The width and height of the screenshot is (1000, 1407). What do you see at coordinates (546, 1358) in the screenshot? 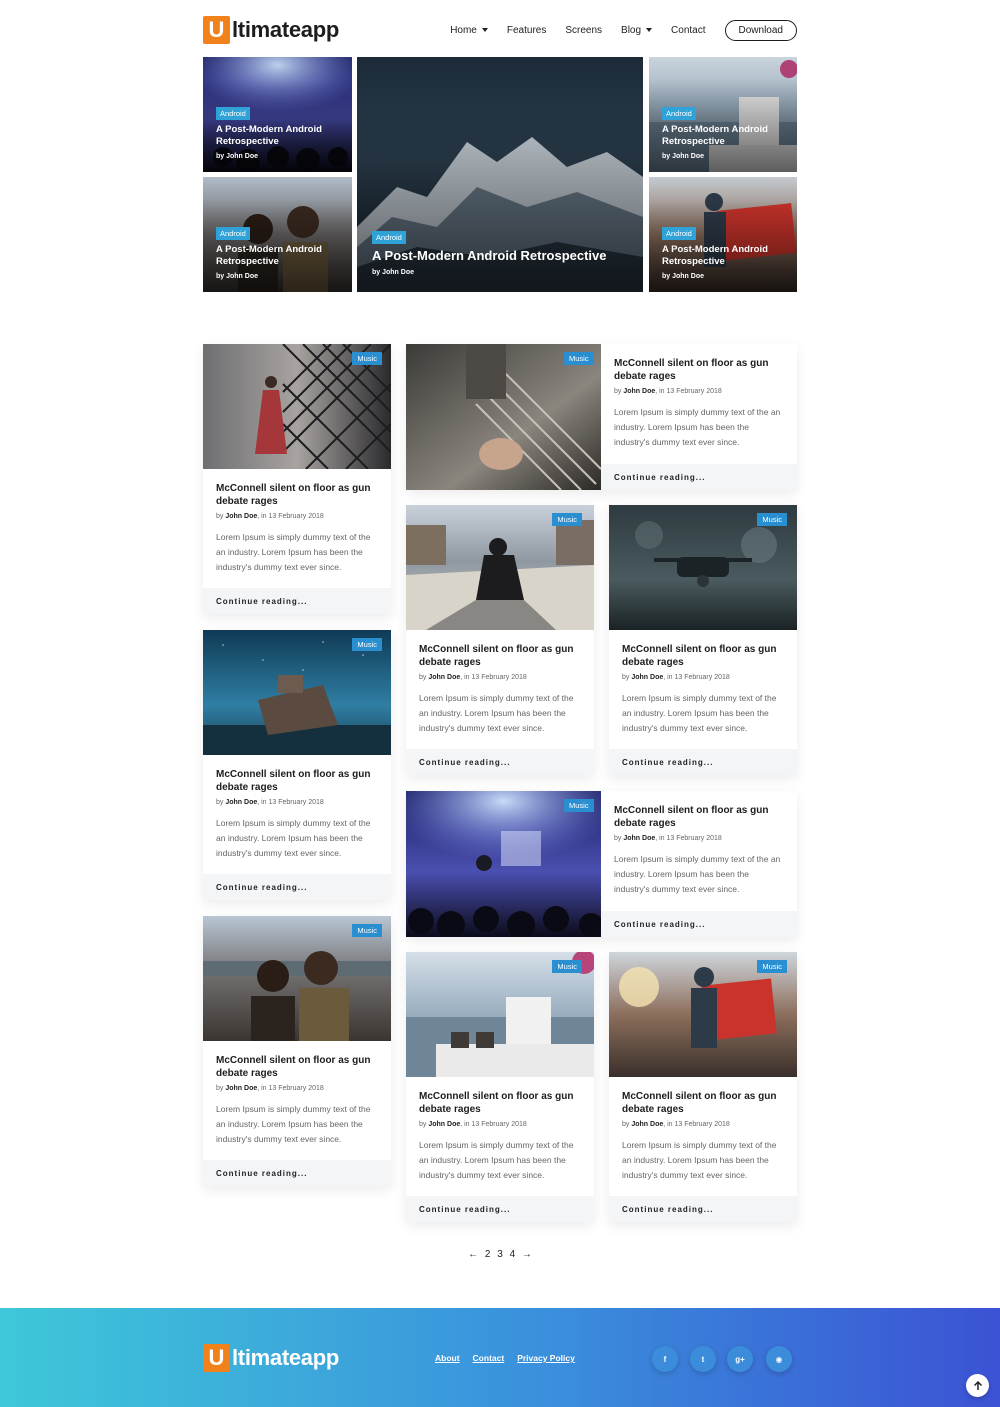
I see `footer-link-privacy-policy: Privacy Policy` at bounding box center [546, 1358].